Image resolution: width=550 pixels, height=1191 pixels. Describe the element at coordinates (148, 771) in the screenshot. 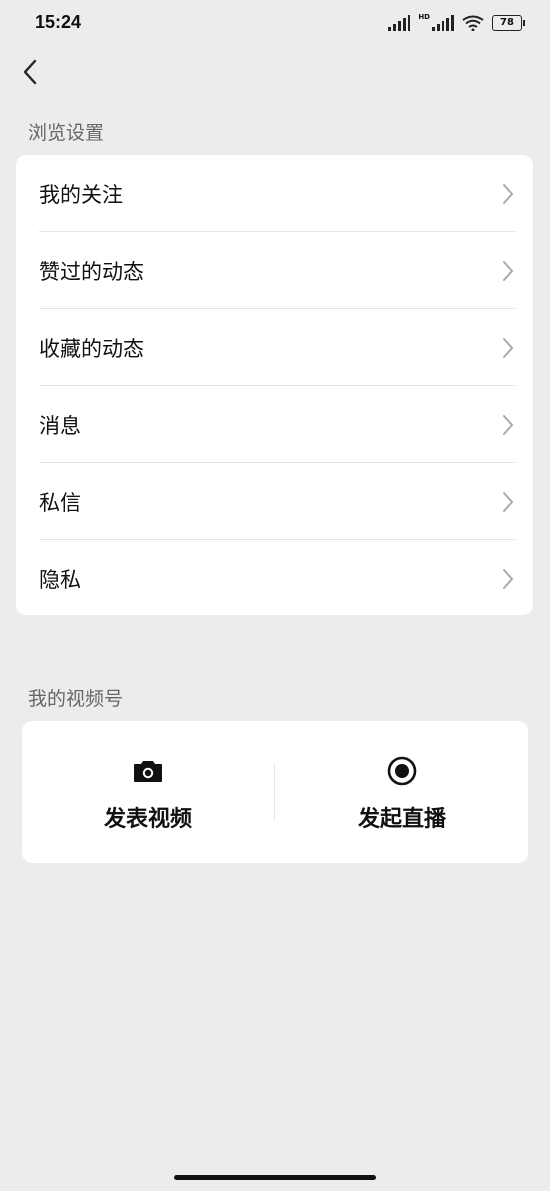

I see `camera-icon` at that location.